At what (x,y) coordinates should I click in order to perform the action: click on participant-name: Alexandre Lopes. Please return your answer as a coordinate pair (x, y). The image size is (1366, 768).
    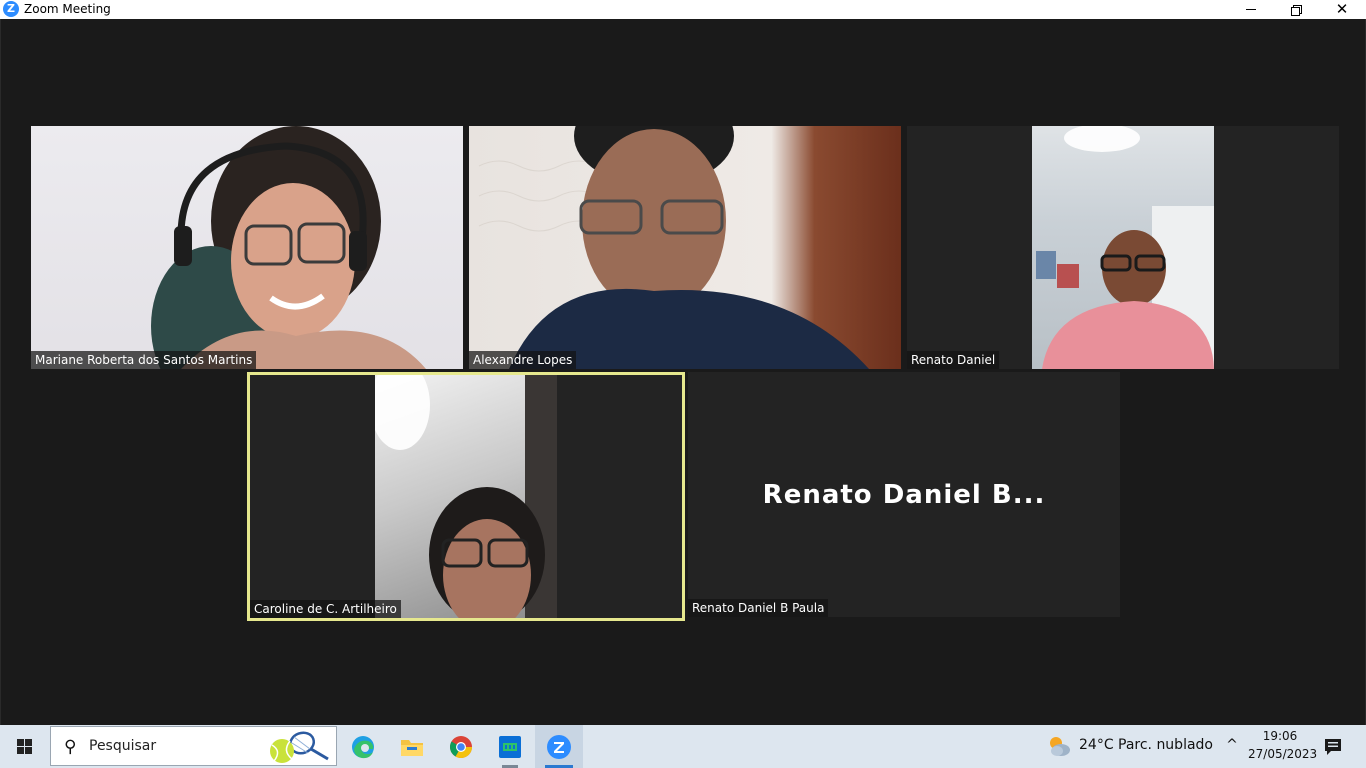
    Looking at the image, I should click on (523, 360).